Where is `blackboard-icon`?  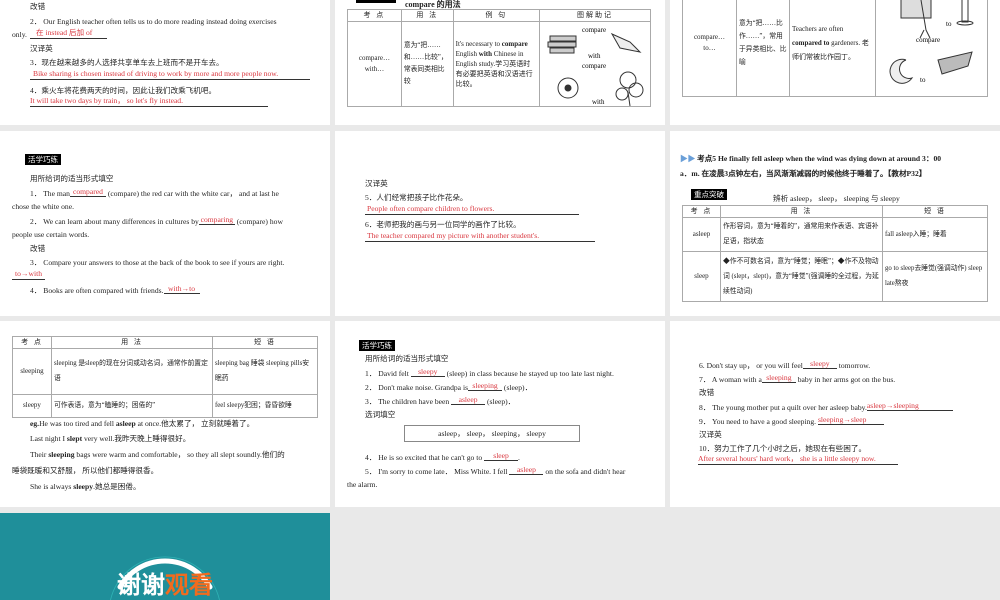
blackboard-icon is located at coordinates (916, 9).